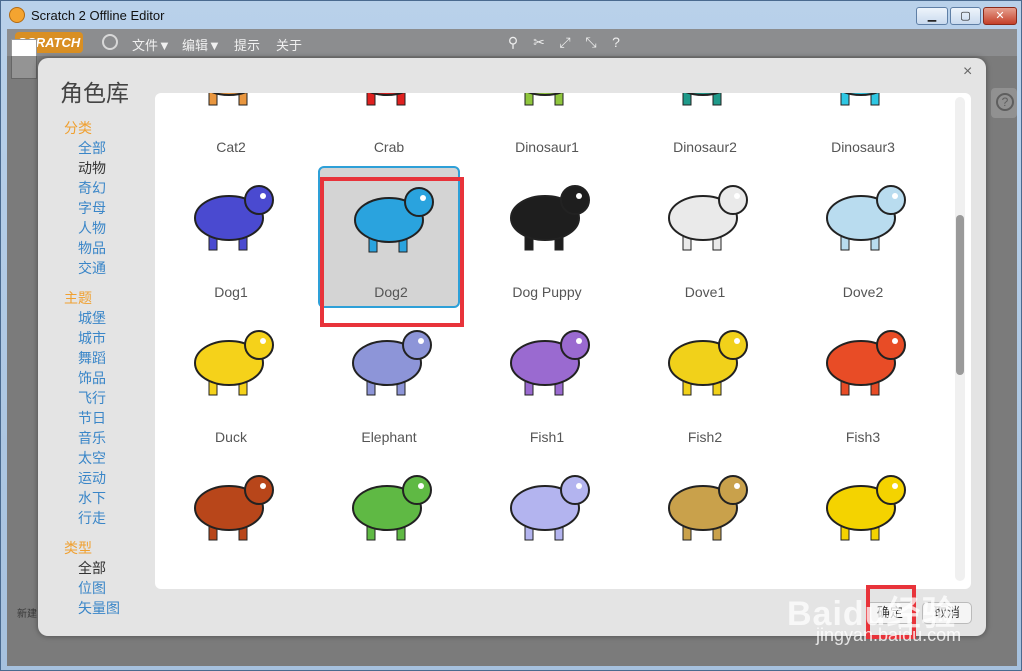 The width and height of the screenshot is (1022, 671). I want to click on theme-space: 太空, so click(114, 458).